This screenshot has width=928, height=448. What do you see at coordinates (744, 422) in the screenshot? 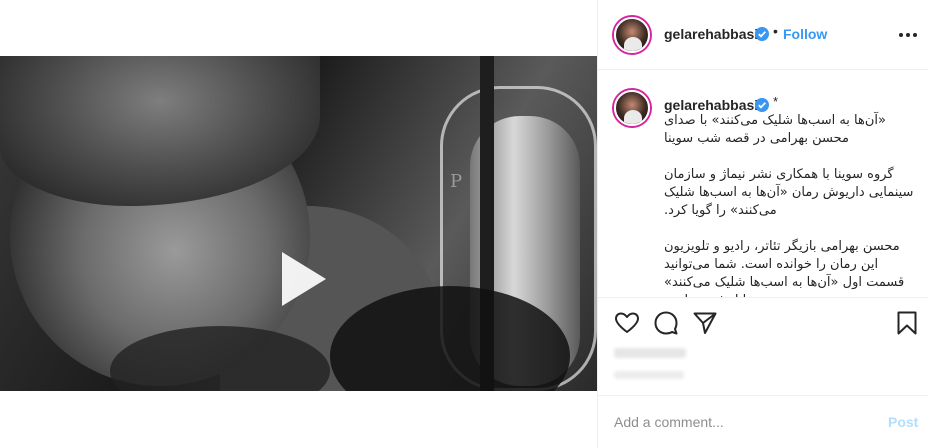
I see `comment-input` at bounding box center [744, 422].